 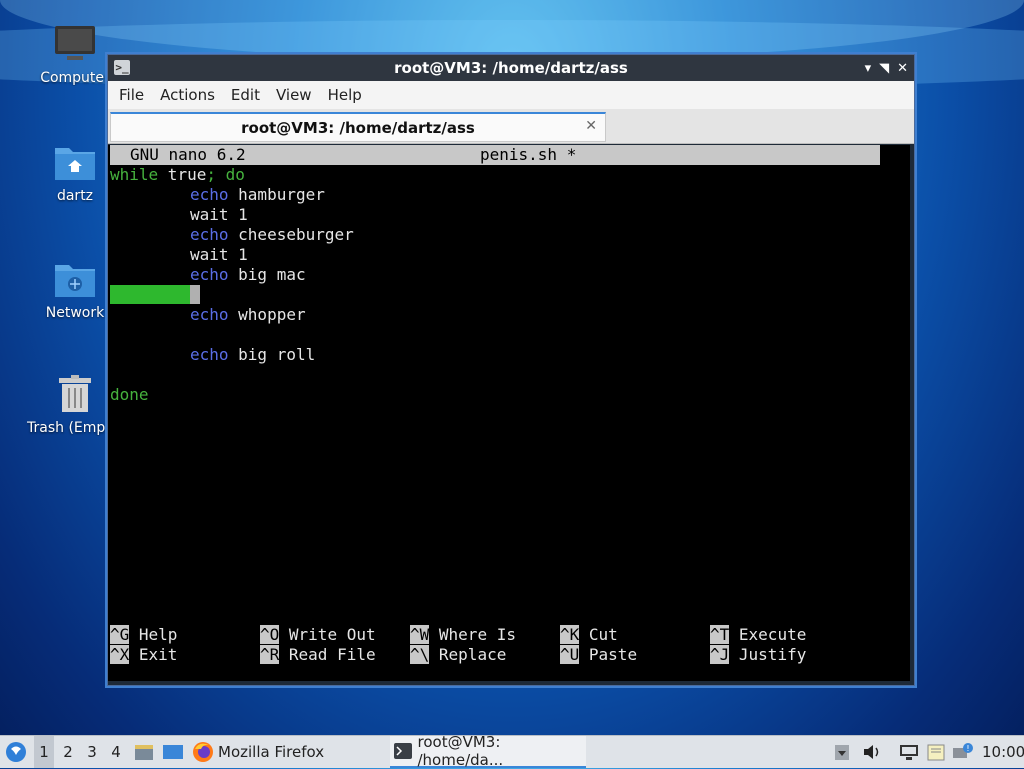 I want to click on taskbar-firefox: Mozilla Firefox, so click(x=258, y=752).